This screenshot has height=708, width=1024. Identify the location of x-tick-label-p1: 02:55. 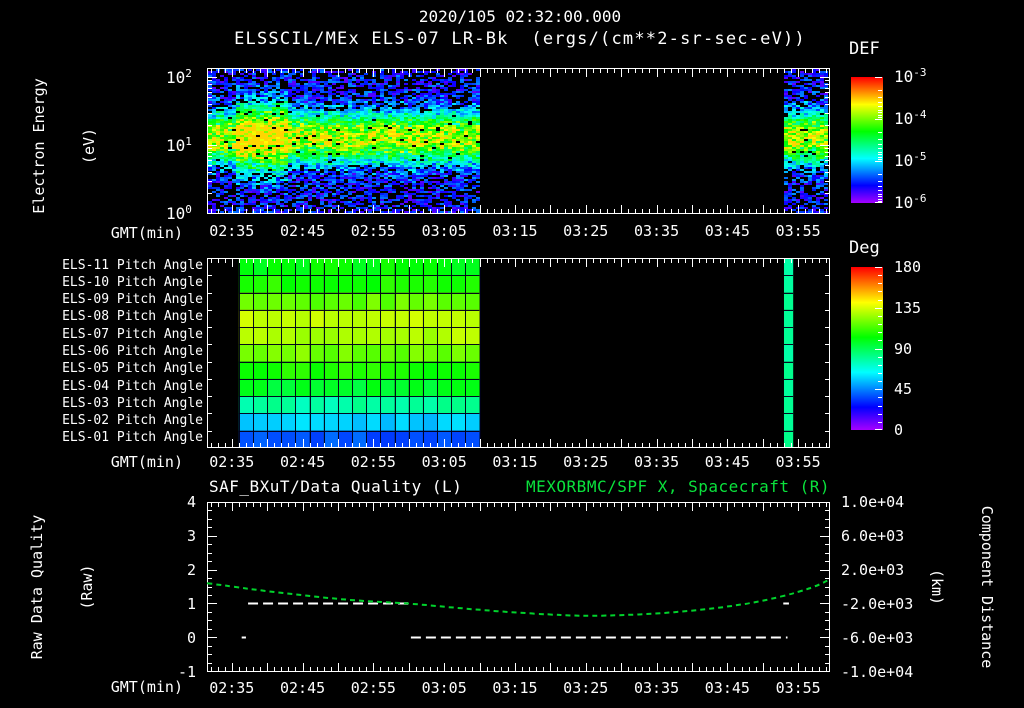
(373, 231).